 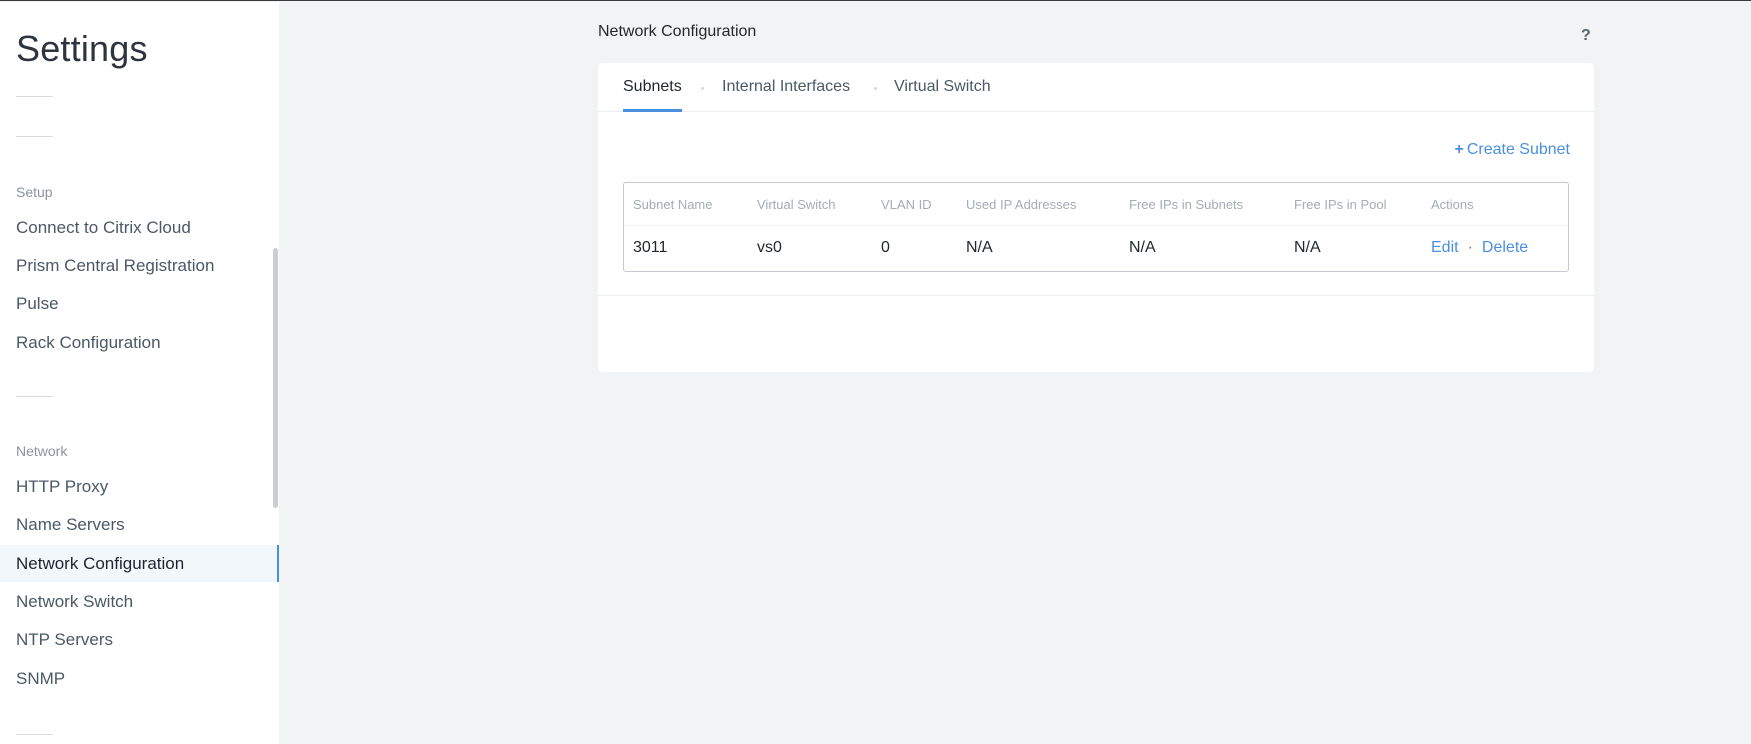 I want to click on sidebar-item-prism-central-registration: Prism Central Registration, so click(x=139, y=265).